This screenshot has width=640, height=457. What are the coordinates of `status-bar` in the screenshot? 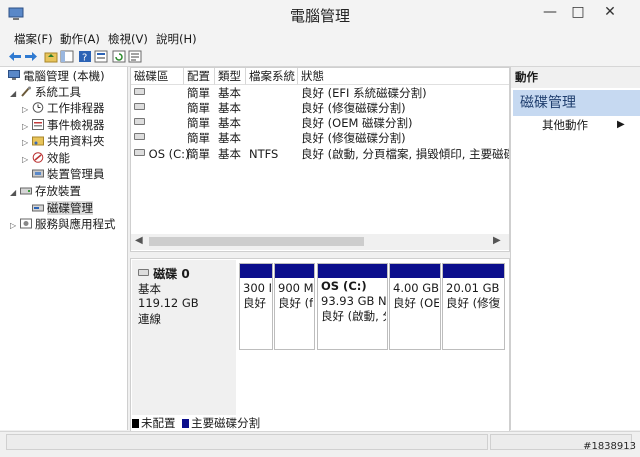 It's located at (320, 444).